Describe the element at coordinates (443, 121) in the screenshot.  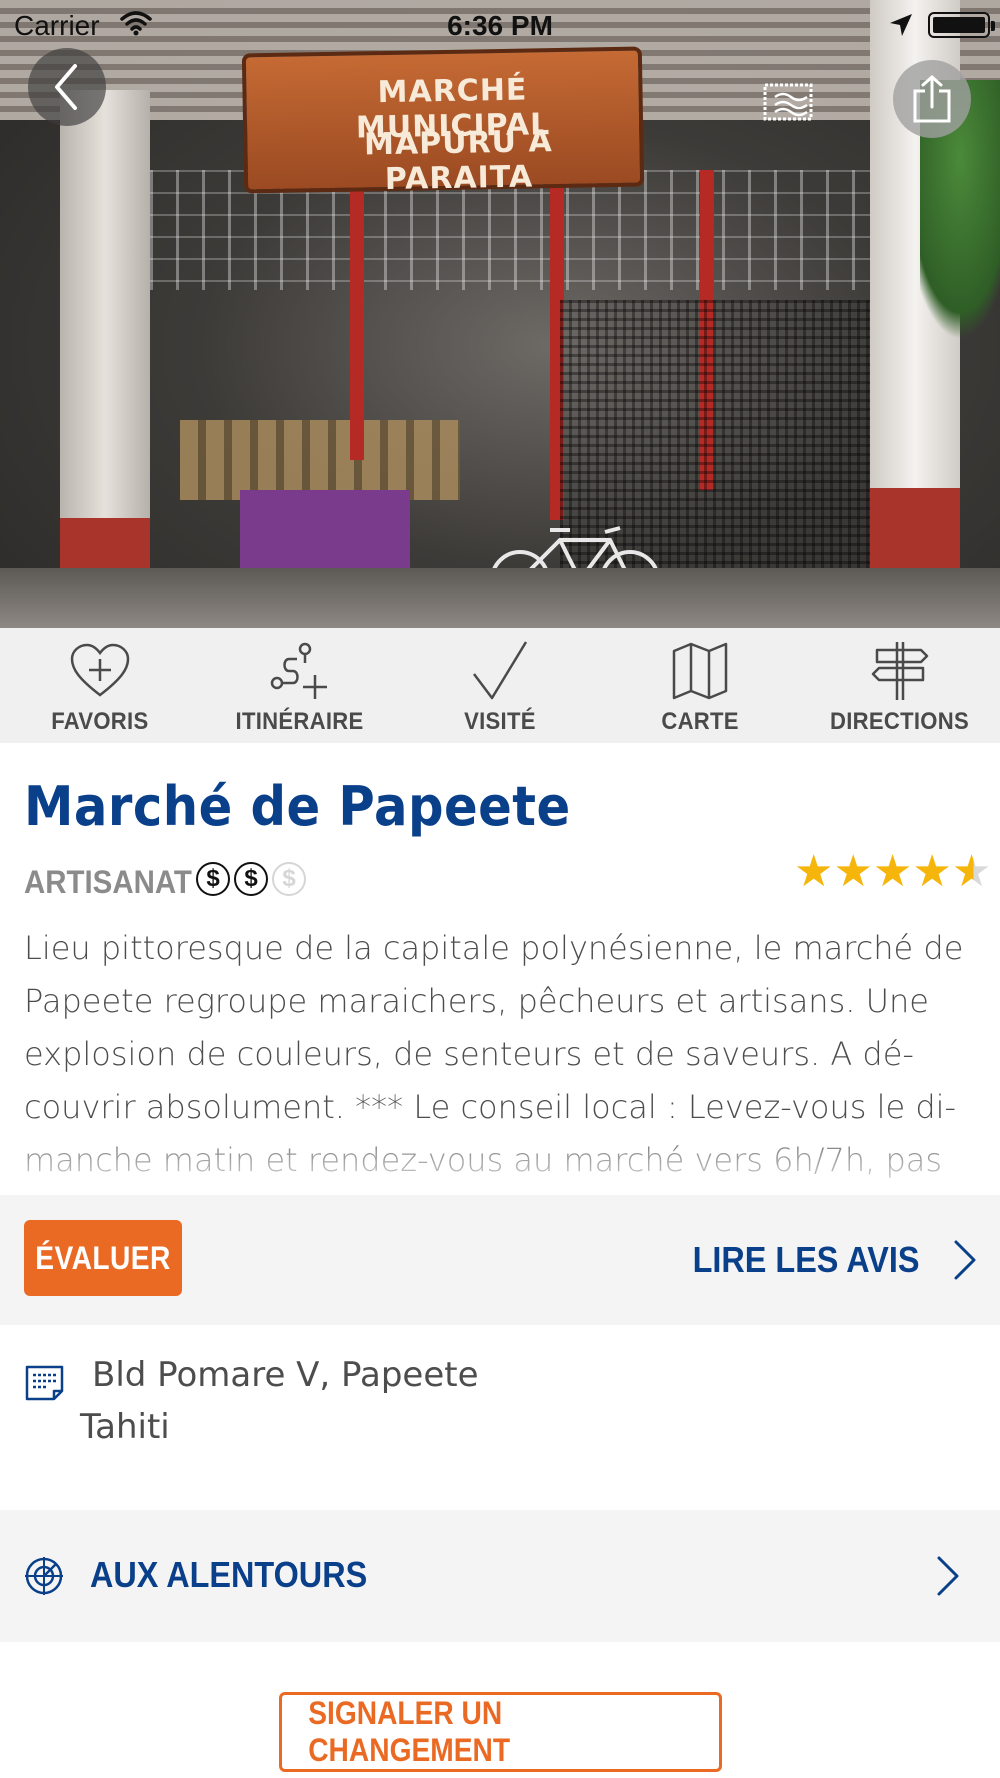
I see `market-sign: MARCHÉ MUNICIPAL MAPURU A PARAITA` at that location.